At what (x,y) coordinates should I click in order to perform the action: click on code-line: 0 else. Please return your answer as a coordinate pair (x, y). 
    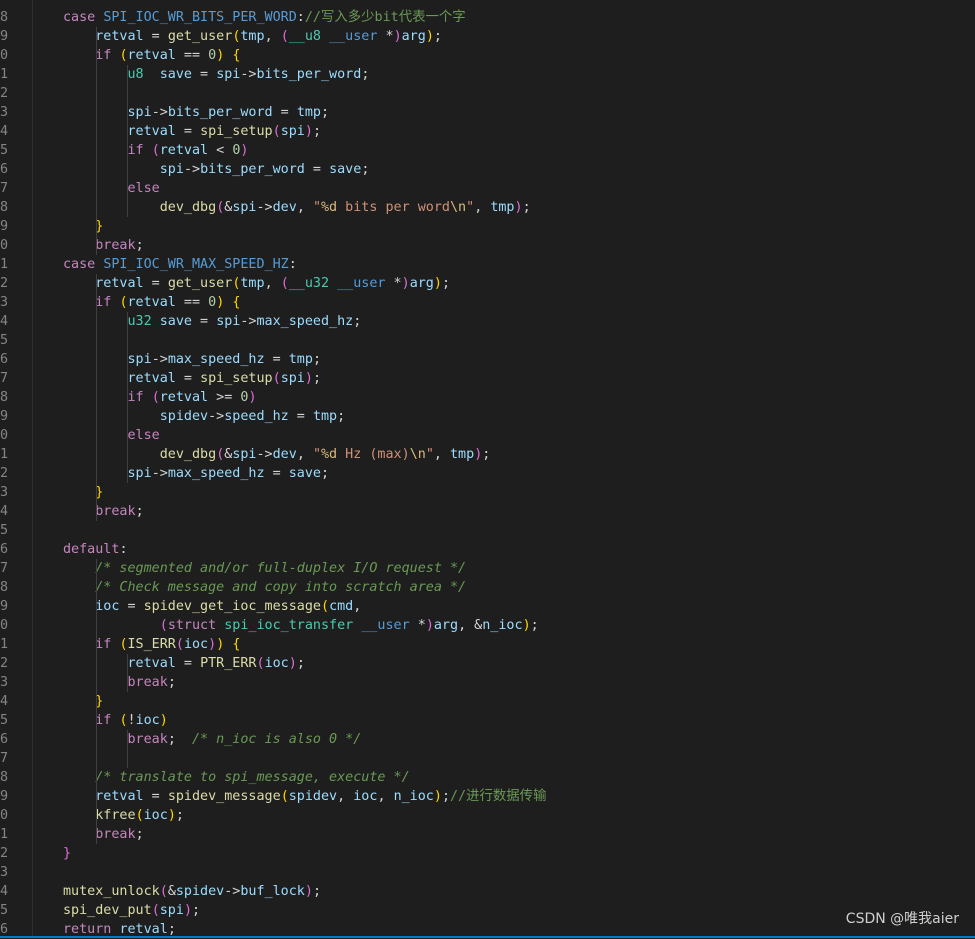
    Looking at the image, I should click on (487, 435).